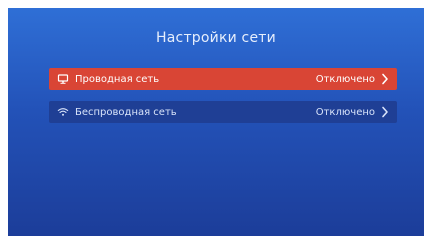 The image size is (432, 244). I want to click on wired-network-label: Проводная сеть, so click(117, 79).